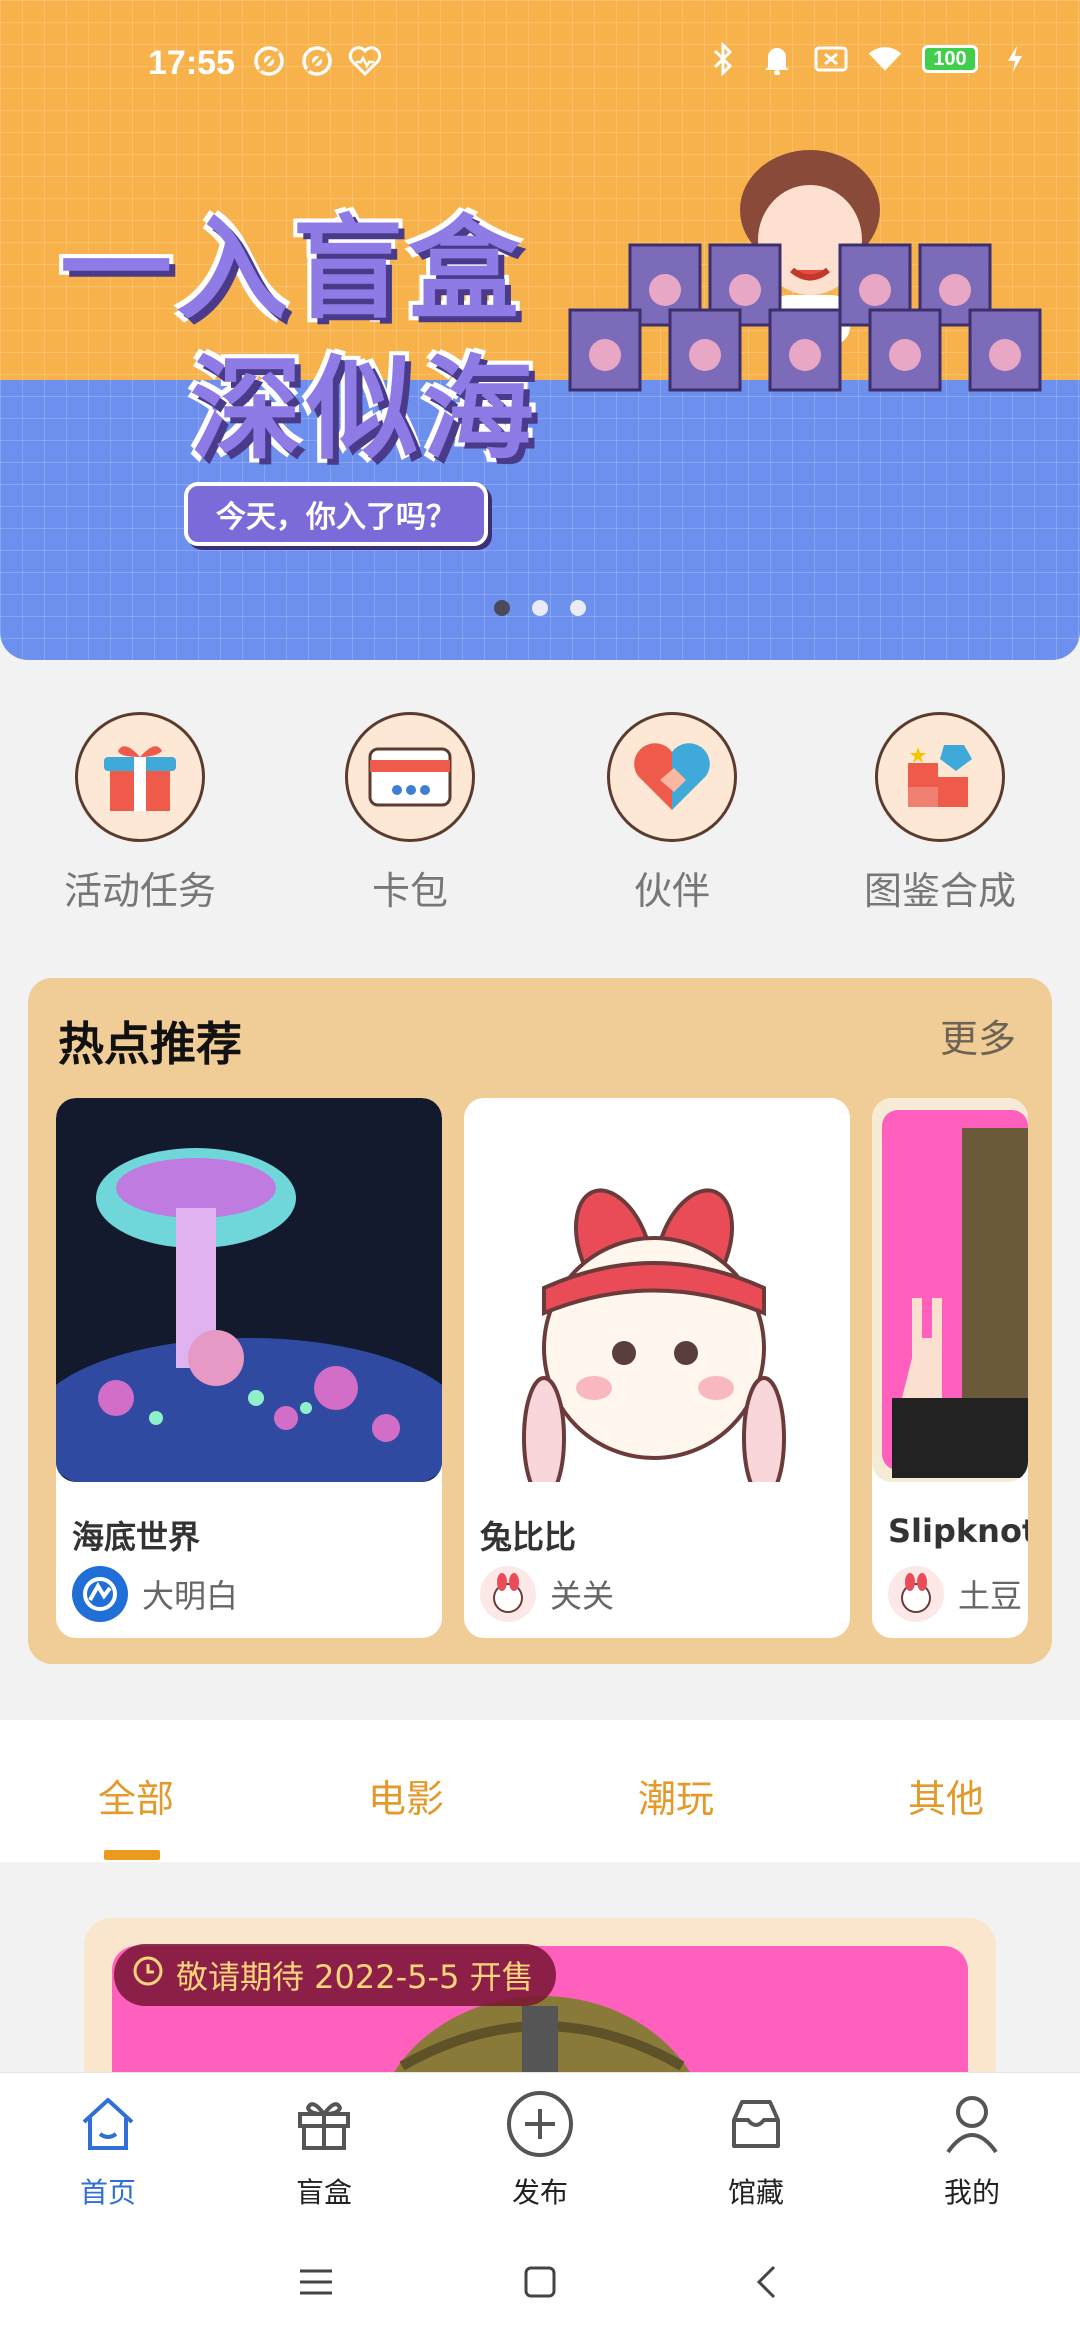  What do you see at coordinates (148, 1975) in the screenshot?
I see `clock-icon` at bounding box center [148, 1975].